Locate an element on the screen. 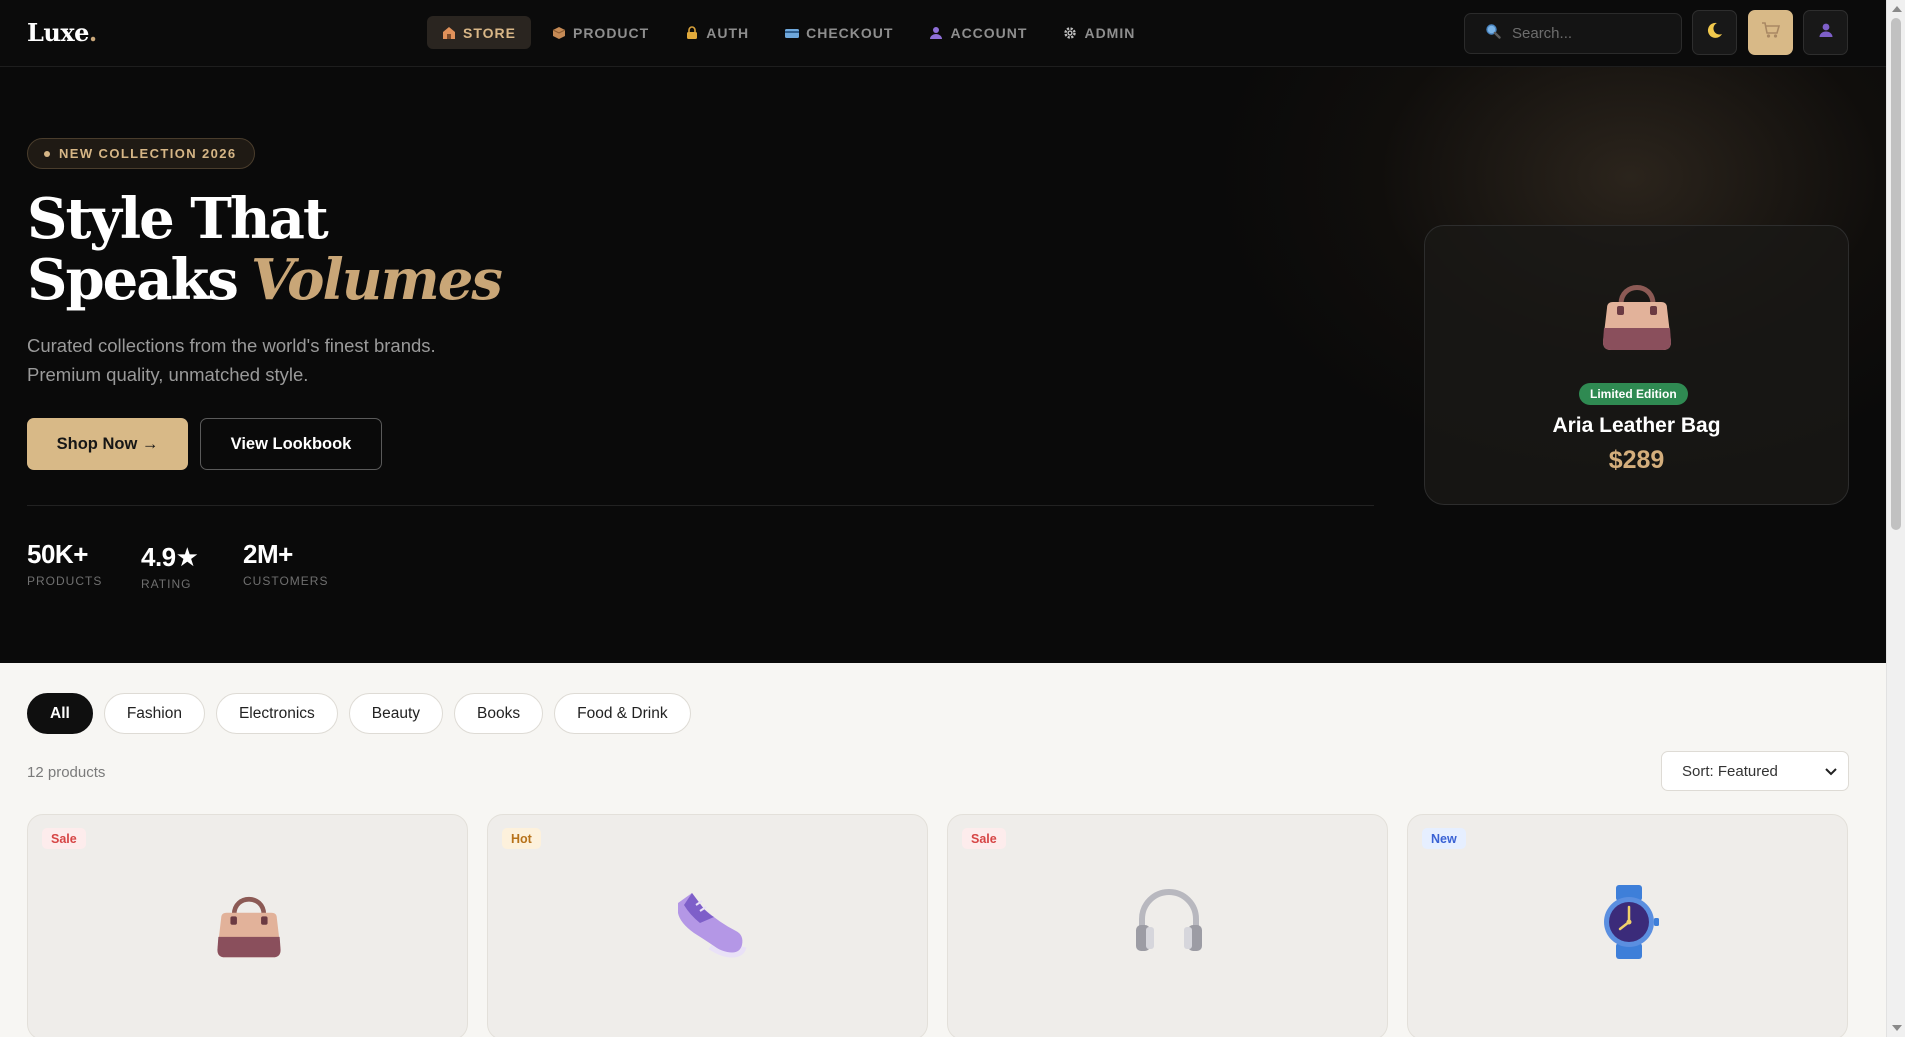 This screenshot has width=1905, height=1037. filter-chip-electronics: Electronics is located at coordinates (276, 713).